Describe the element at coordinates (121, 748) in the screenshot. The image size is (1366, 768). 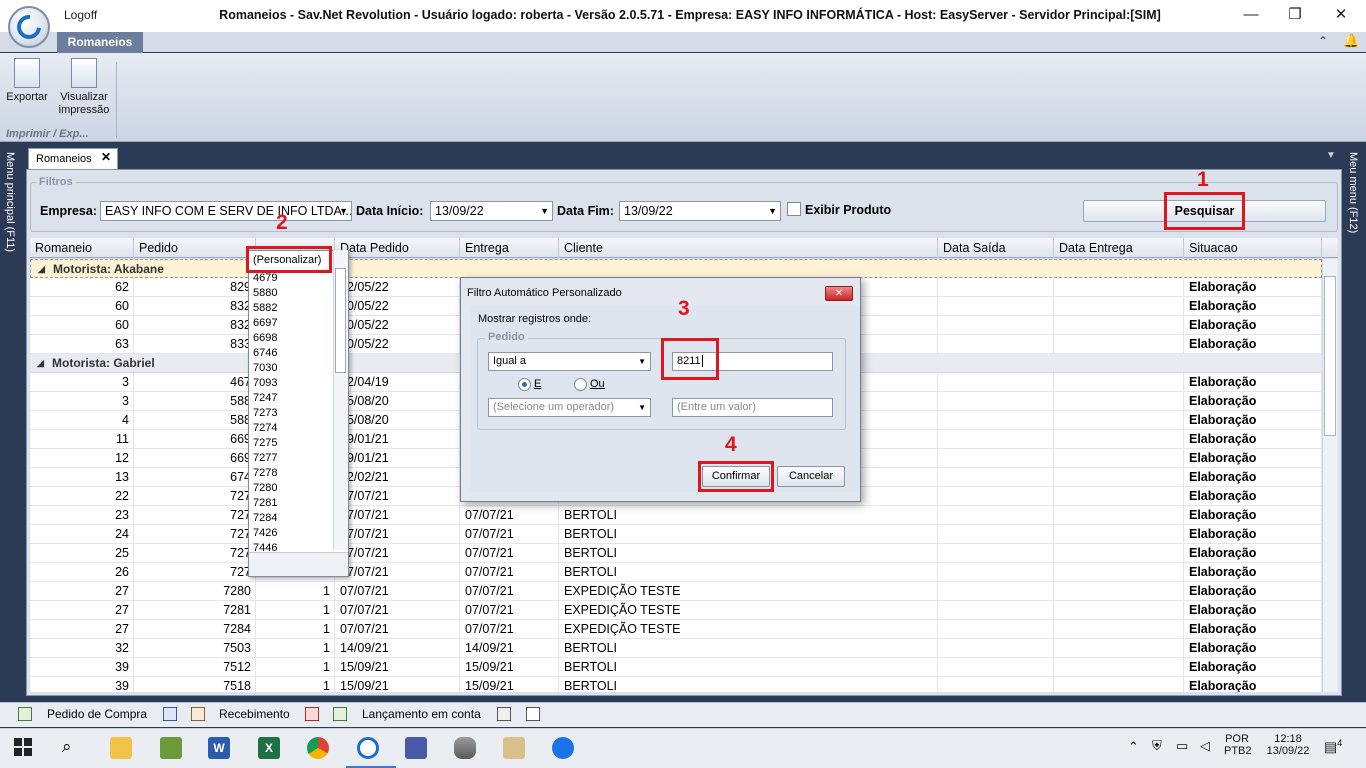
I see `file-explorer-icon` at that location.